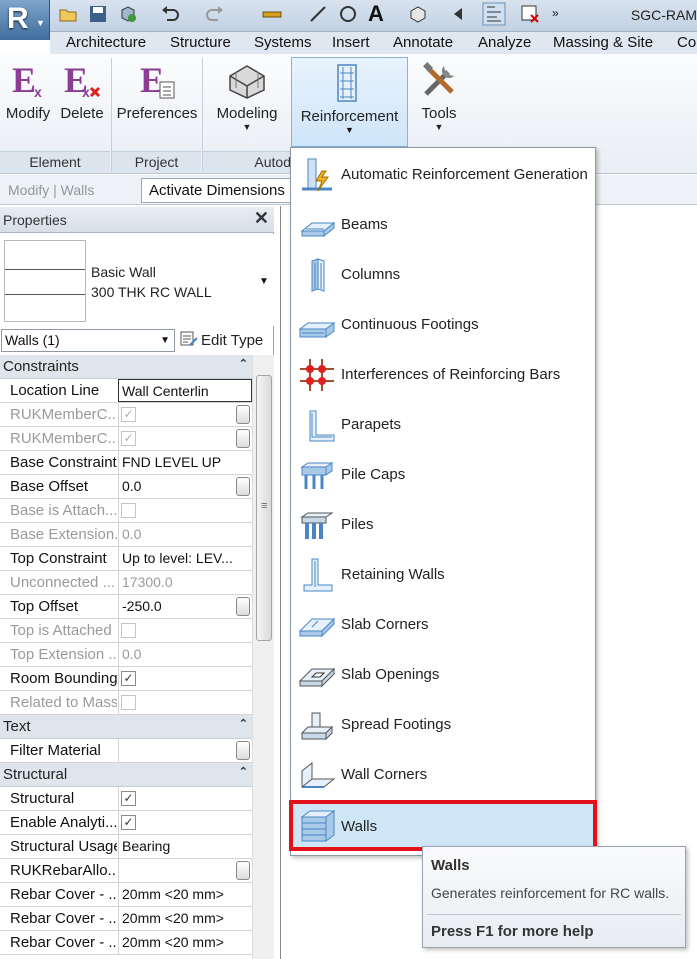 This screenshot has height=959, width=697. Describe the element at coordinates (185, 390) in the screenshot. I see `prop-value: Wall Centerlin` at that location.